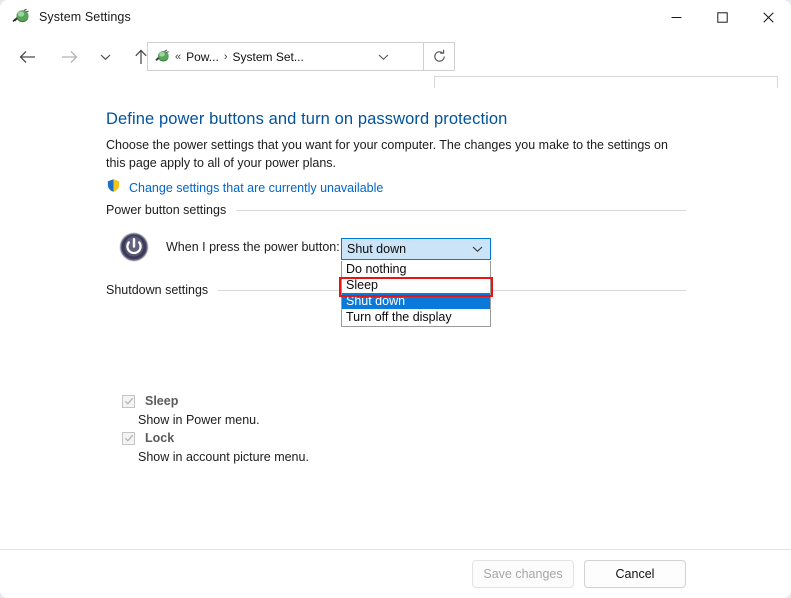 The width and height of the screenshot is (791, 598). What do you see at coordinates (113, 188) in the screenshot?
I see `shield-icon` at bounding box center [113, 188].